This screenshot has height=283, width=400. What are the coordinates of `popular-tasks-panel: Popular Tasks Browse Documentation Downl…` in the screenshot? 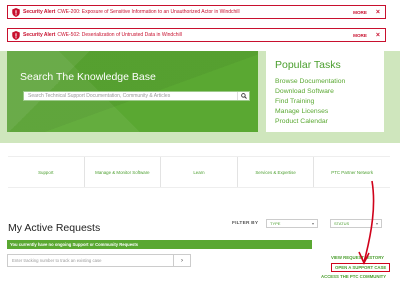 It's located at (325, 91).